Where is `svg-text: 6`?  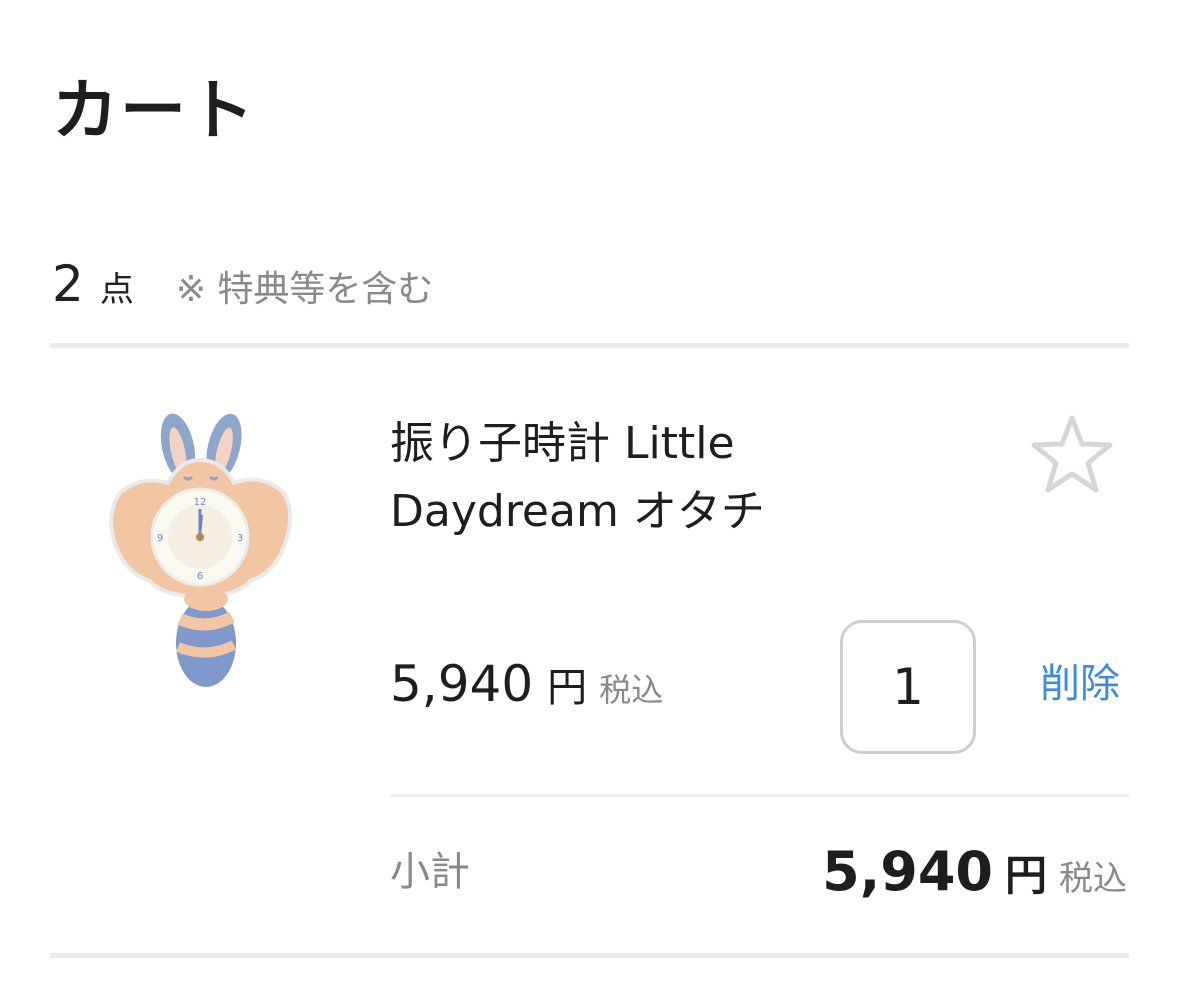
svg-text: 6 is located at coordinates (200, 576).